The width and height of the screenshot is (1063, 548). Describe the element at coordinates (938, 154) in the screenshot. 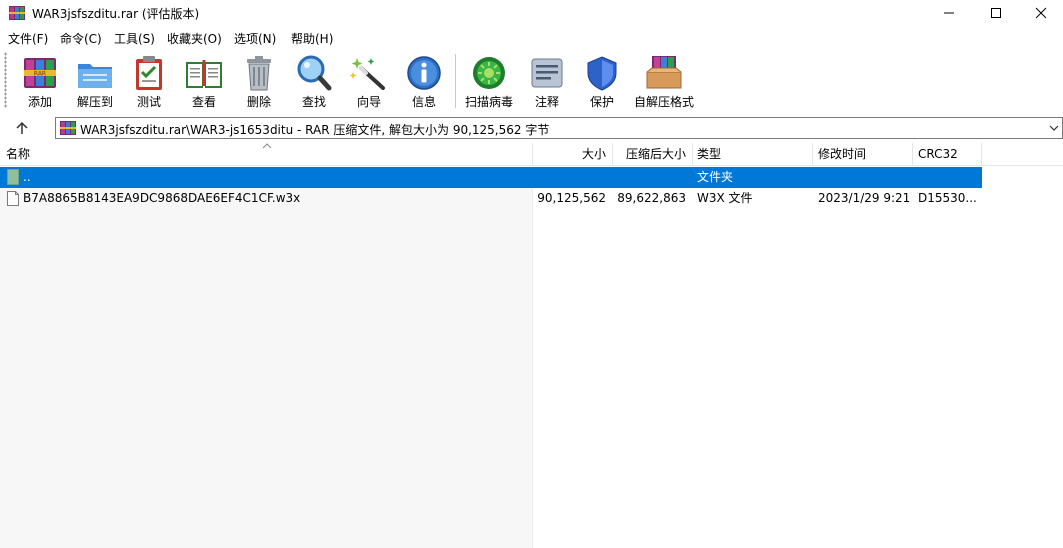

I see `column-crc-label: CRC32` at that location.